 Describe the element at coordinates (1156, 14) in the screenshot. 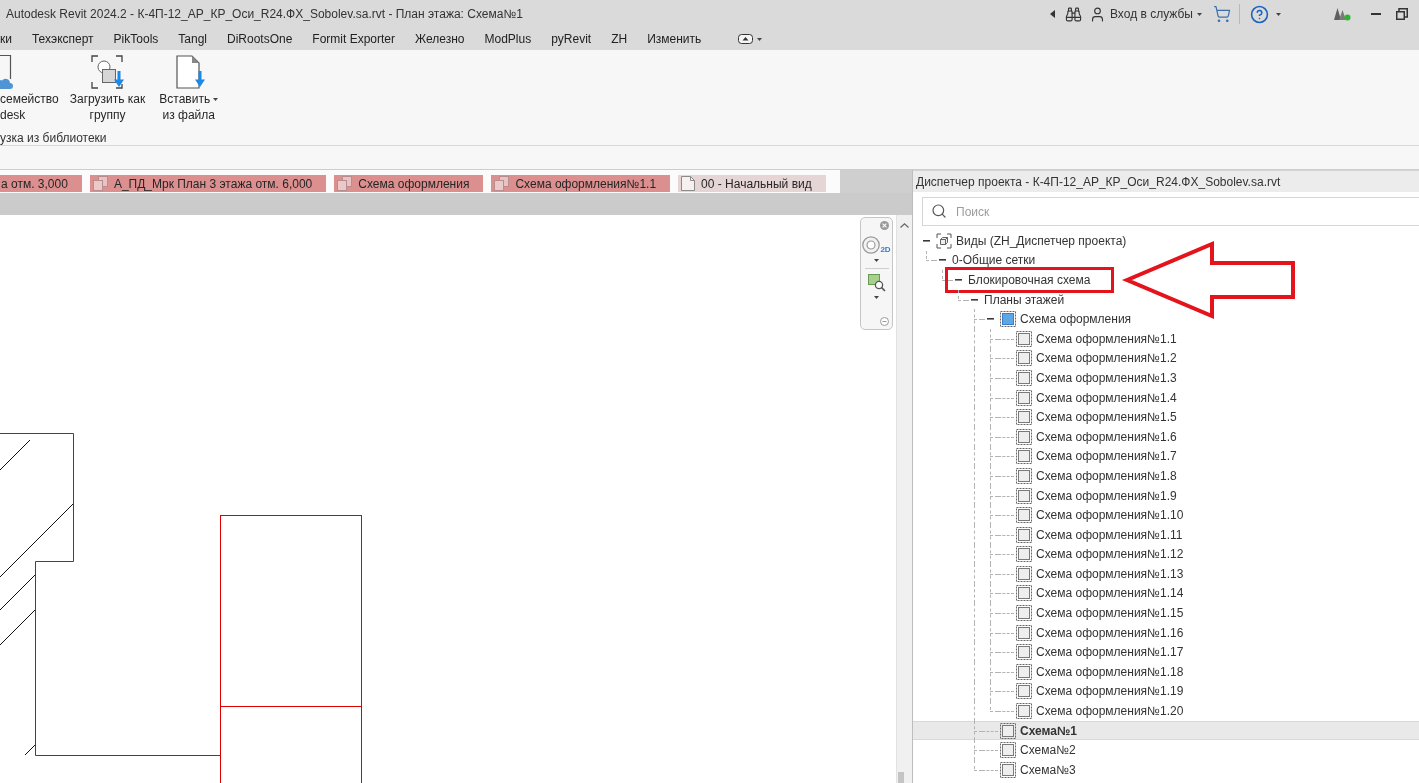

I see `sign-in-button: Вход в службы` at that location.